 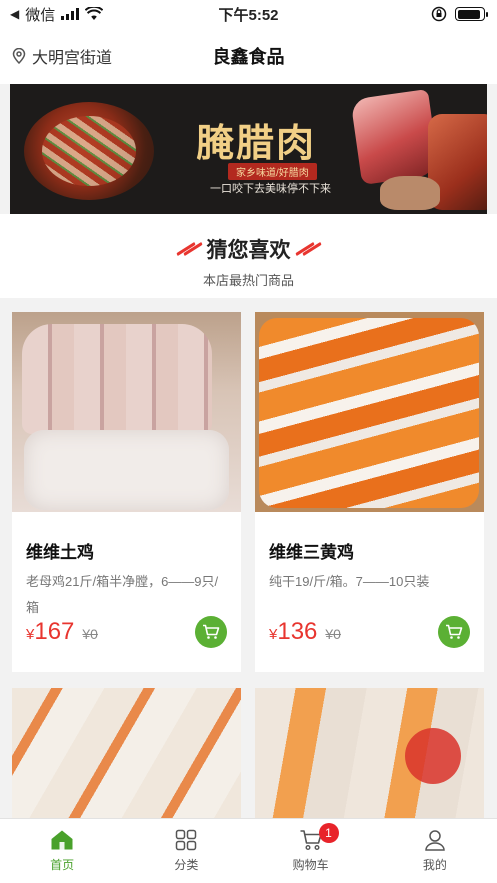 I want to click on wifi-icon, so click(x=94, y=13).